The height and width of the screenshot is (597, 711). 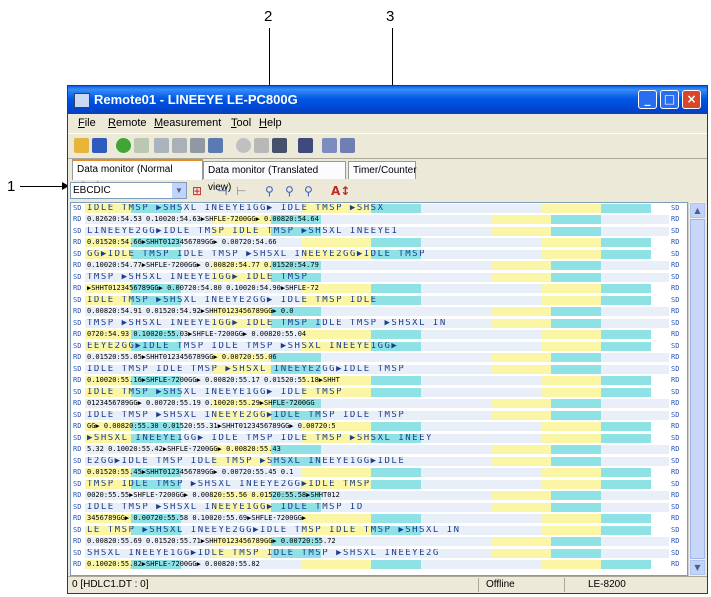 I want to click on scroll-down-button: ▼, so click(x=697, y=567).